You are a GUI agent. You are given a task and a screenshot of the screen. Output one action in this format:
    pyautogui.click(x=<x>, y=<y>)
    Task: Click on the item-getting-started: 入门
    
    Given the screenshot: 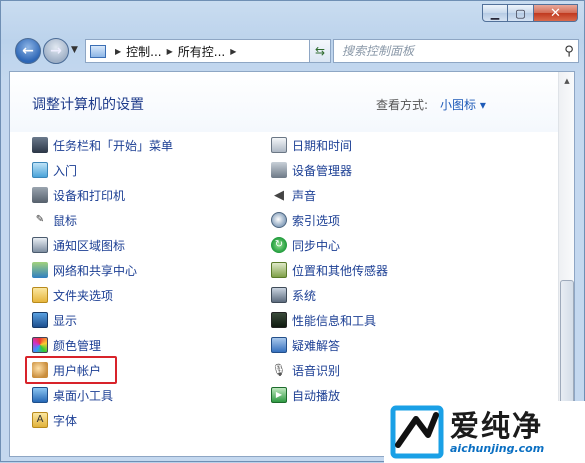 What is the action you would take?
    pyautogui.click(x=54, y=170)
    